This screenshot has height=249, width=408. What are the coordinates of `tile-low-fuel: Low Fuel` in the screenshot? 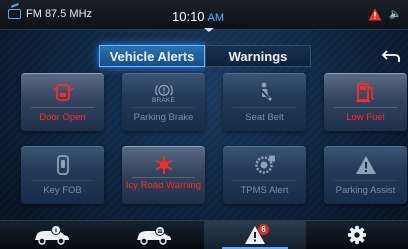 It's located at (365, 102).